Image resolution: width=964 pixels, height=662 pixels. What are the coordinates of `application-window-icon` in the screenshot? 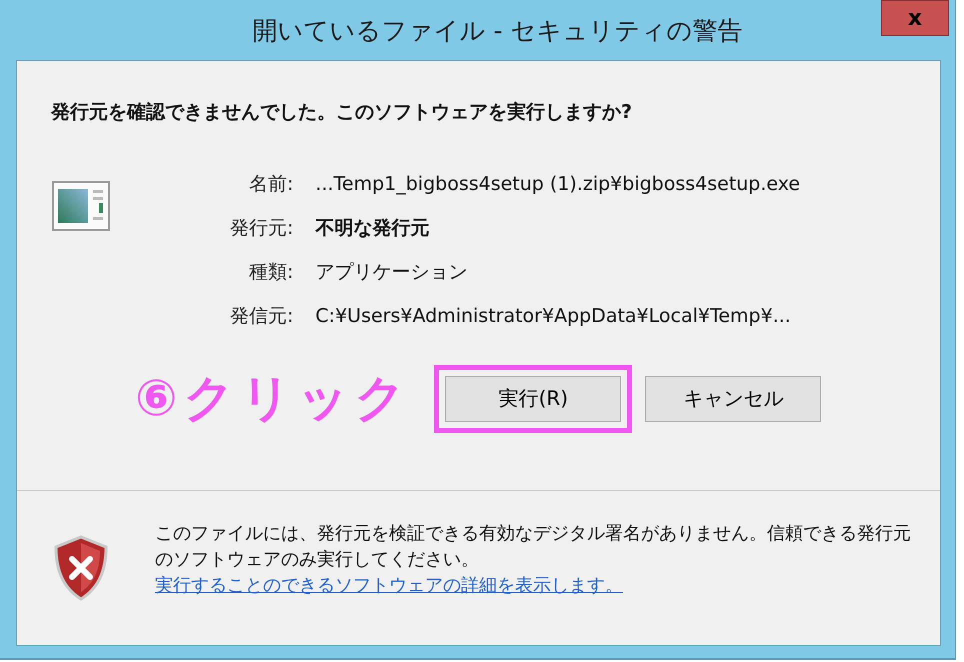 It's located at (81, 206).